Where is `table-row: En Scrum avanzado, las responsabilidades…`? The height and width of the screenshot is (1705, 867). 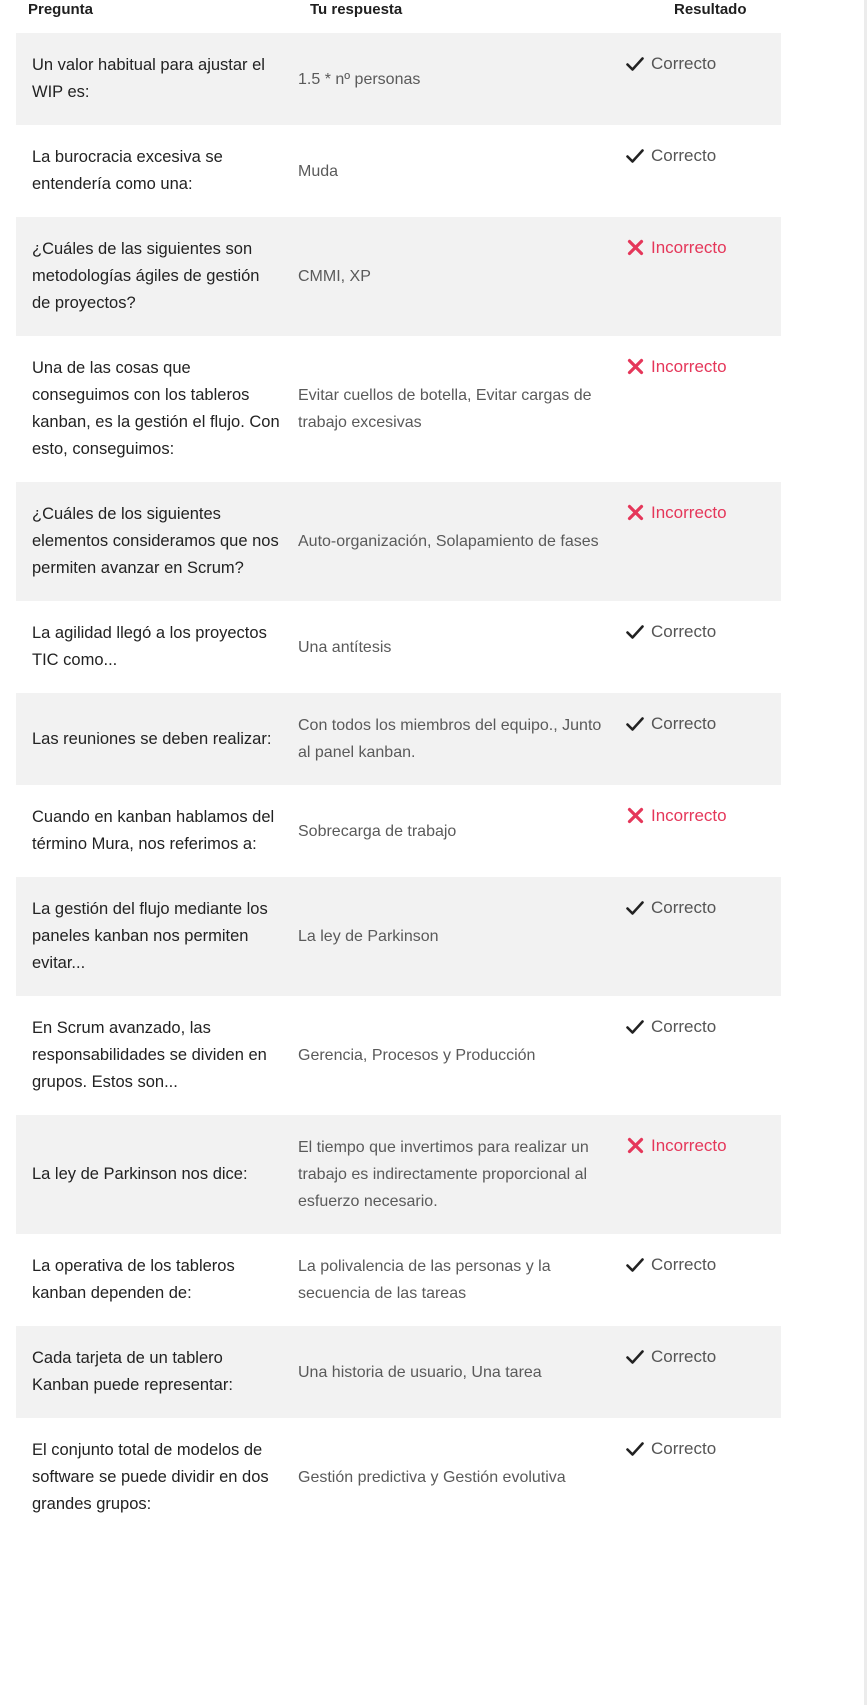 table-row: En Scrum avanzado, las responsabilidades… is located at coordinates (398, 1055).